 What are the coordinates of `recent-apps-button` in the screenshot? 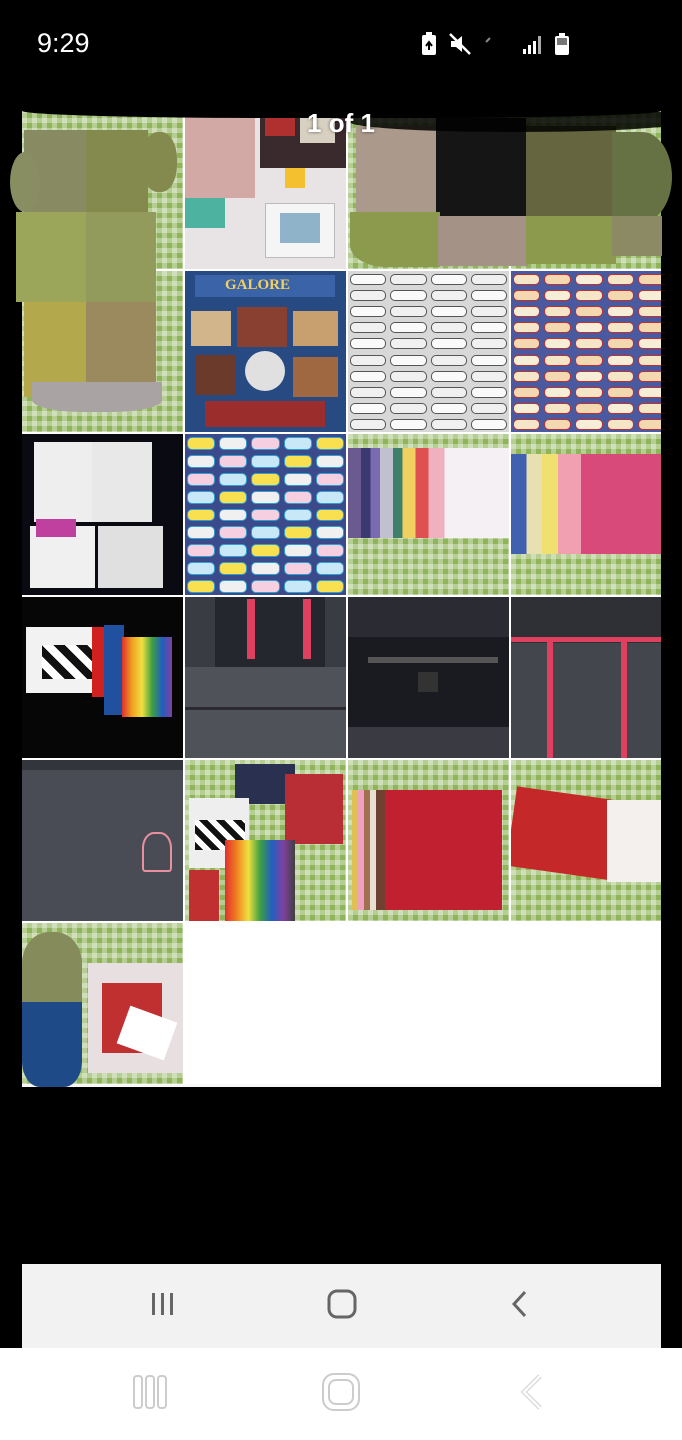 It's located at (150, 1394).